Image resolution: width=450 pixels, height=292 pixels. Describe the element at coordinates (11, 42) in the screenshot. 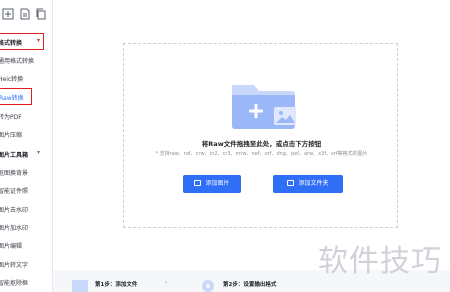

I see `sidebar-section-format: 格式转换` at that location.